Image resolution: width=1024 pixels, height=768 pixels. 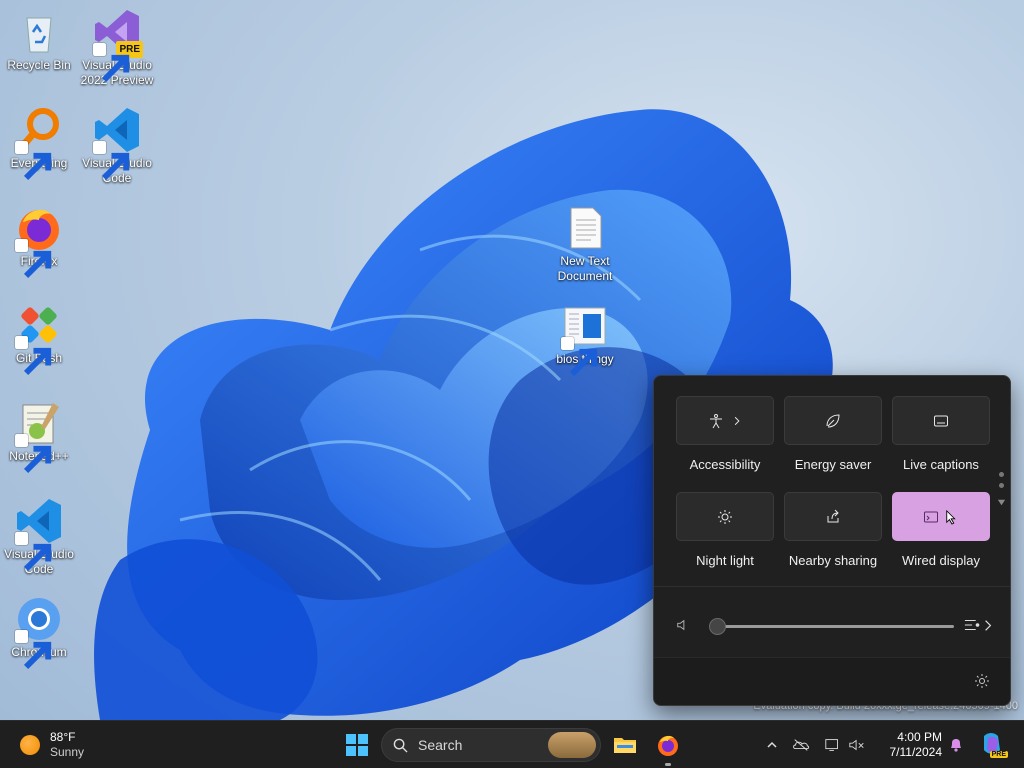 What do you see at coordinates (572, 745) in the screenshot?
I see `search-highlight-image` at bounding box center [572, 745].